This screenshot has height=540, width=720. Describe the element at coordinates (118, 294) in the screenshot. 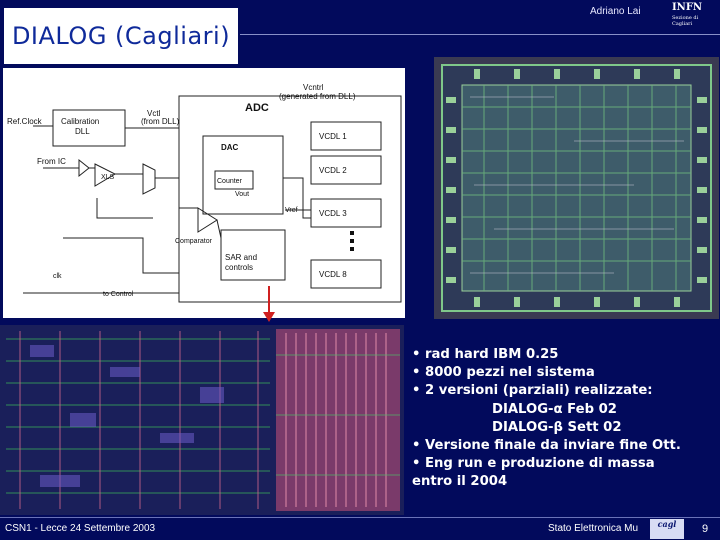

I see `label-bottom: to Control` at that location.